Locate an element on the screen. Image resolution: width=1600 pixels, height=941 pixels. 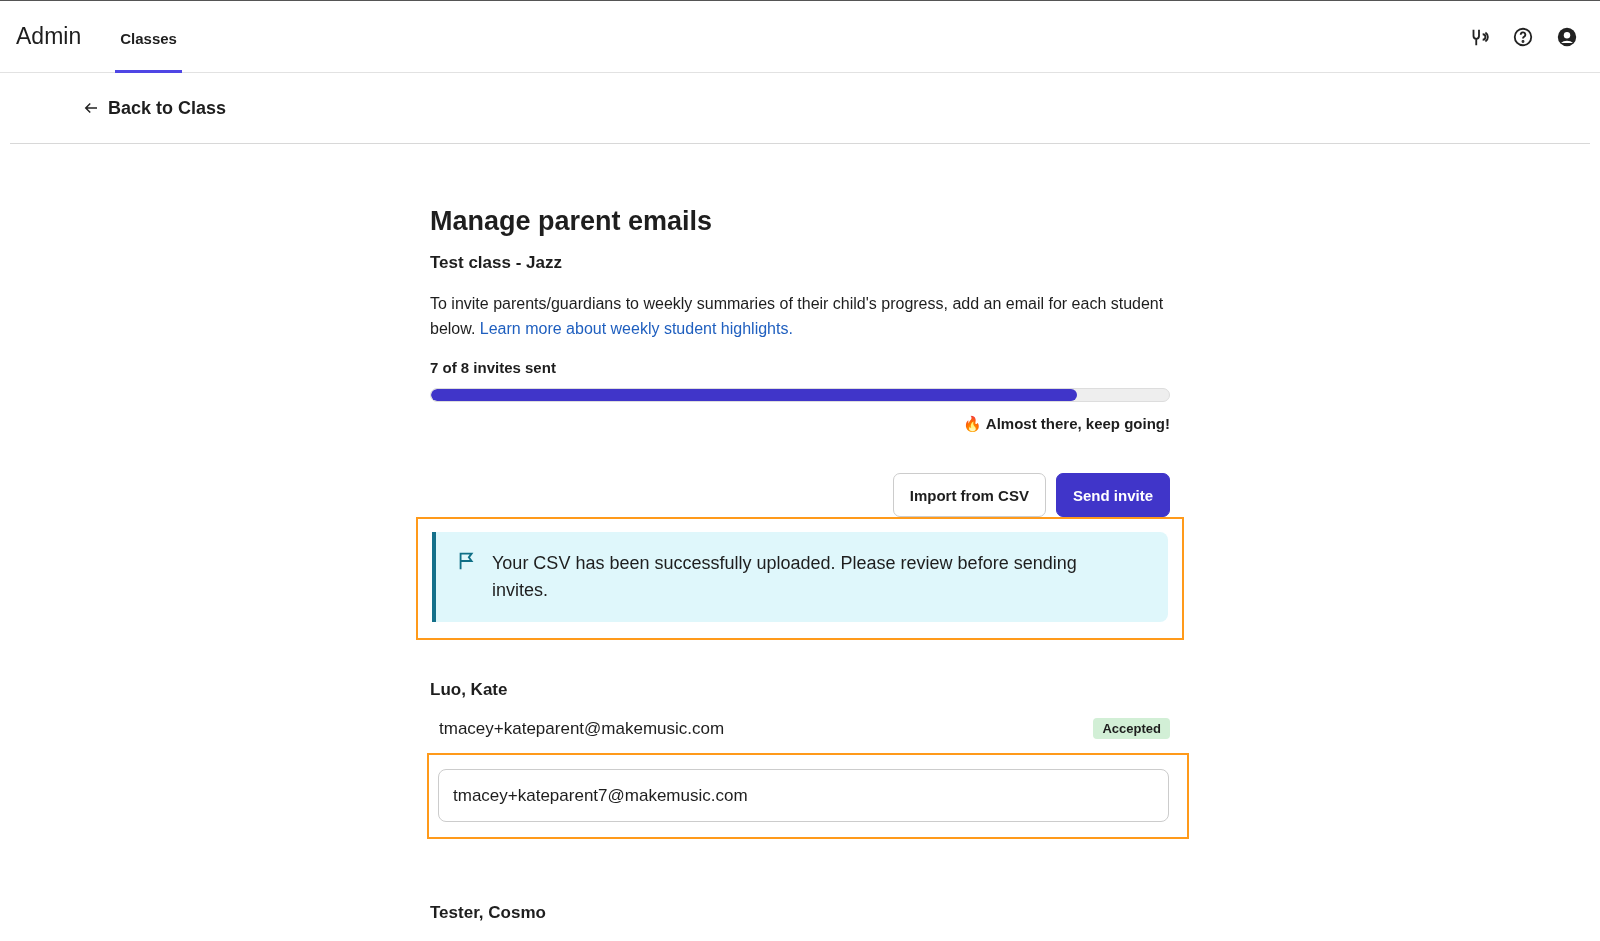
email-input: tmacey+kateparent7@makemusic.com is located at coordinates (803, 795).